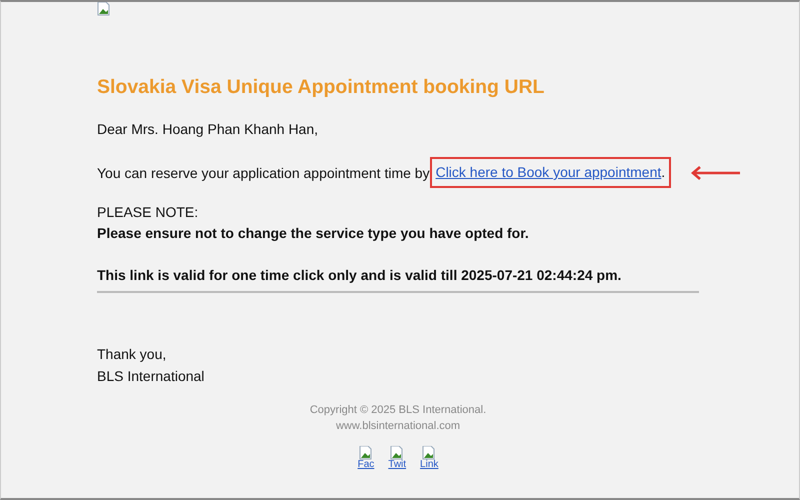  Describe the element at coordinates (398, 410) in the screenshot. I see `copyright-text: Copyright © 2025 BLS International.` at that location.